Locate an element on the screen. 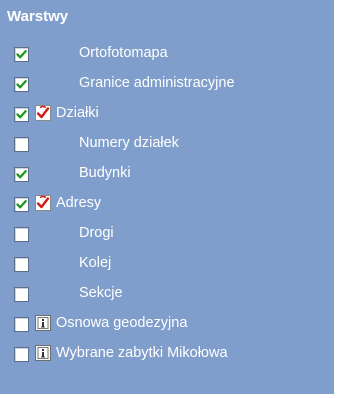  layer-row: Kolej is located at coordinates (167, 269).